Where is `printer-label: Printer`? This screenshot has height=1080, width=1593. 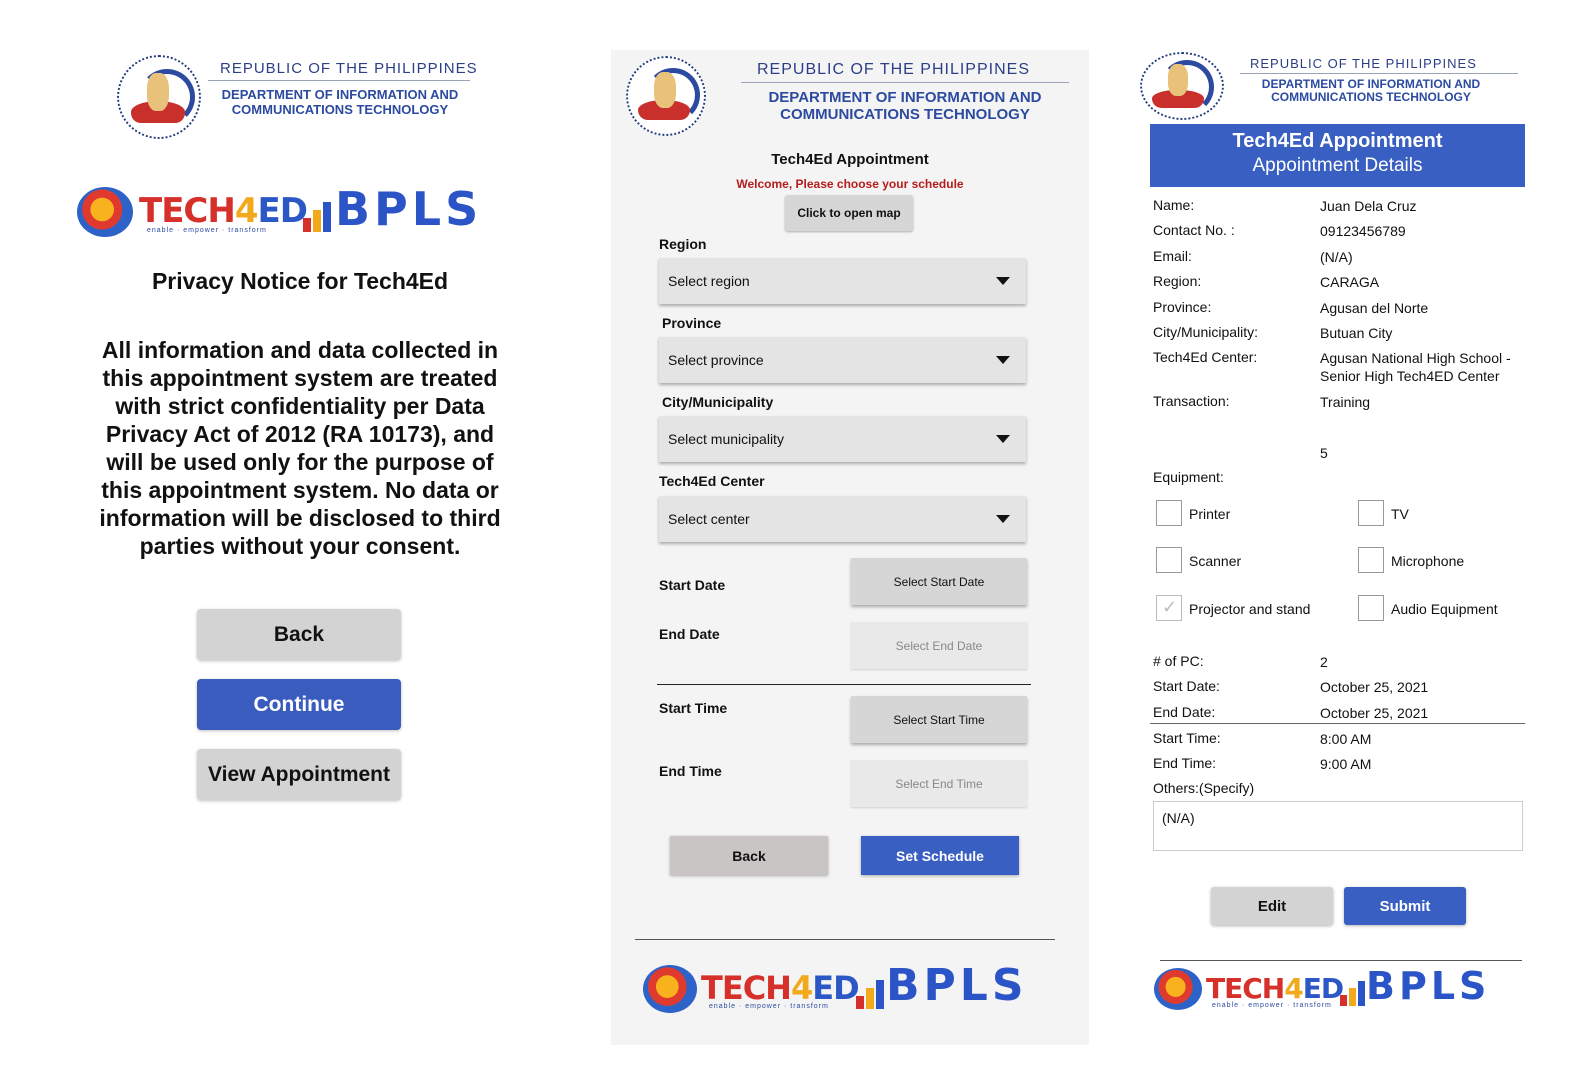 printer-label: Printer is located at coordinates (1210, 514).